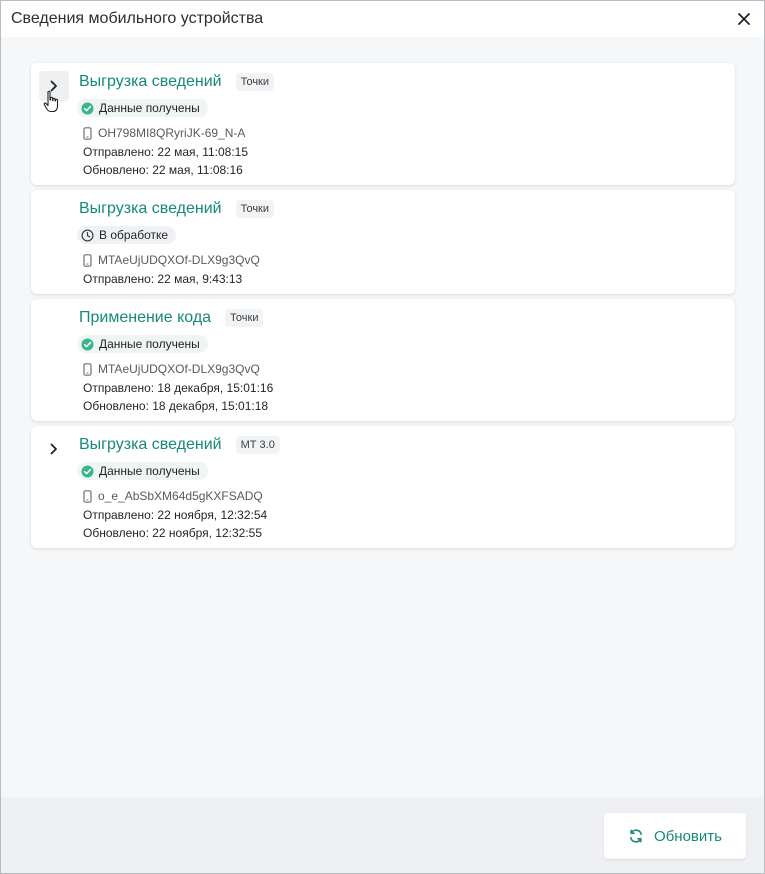 This screenshot has width=765, height=874. I want to click on card-title-row: Применение кода Точки, so click(171, 318).